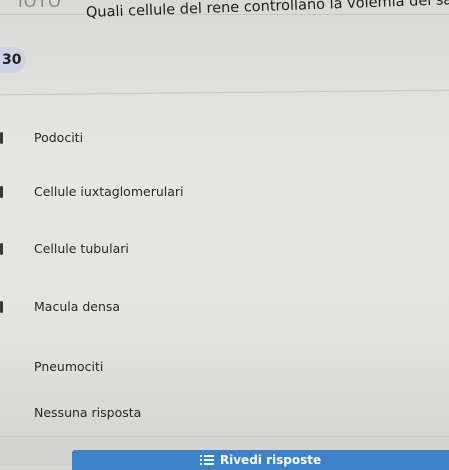 This screenshot has height=470, width=449. What do you see at coordinates (87, 412) in the screenshot?
I see `option-label: Nessuna risposta` at bounding box center [87, 412].